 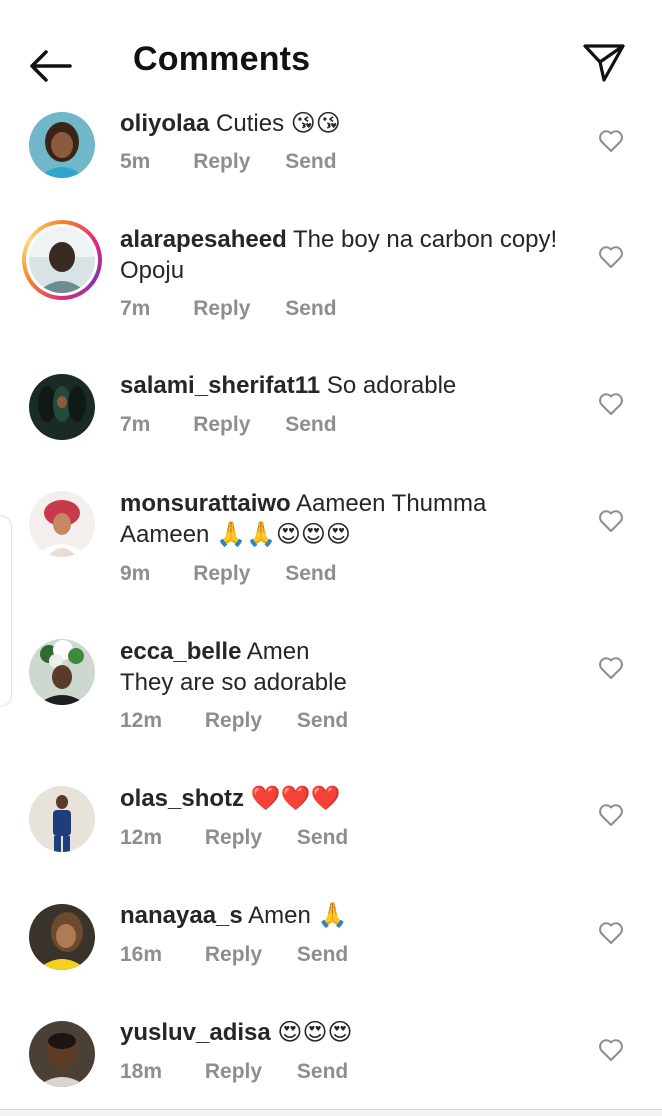 What do you see at coordinates (51, 66) in the screenshot?
I see `arrow-left-icon` at bounding box center [51, 66].